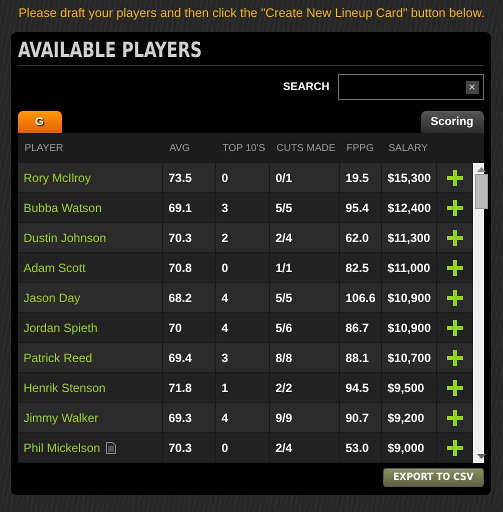 The width and height of the screenshot is (503, 512). I want to click on table-cell: 68.2, so click(189, 298).